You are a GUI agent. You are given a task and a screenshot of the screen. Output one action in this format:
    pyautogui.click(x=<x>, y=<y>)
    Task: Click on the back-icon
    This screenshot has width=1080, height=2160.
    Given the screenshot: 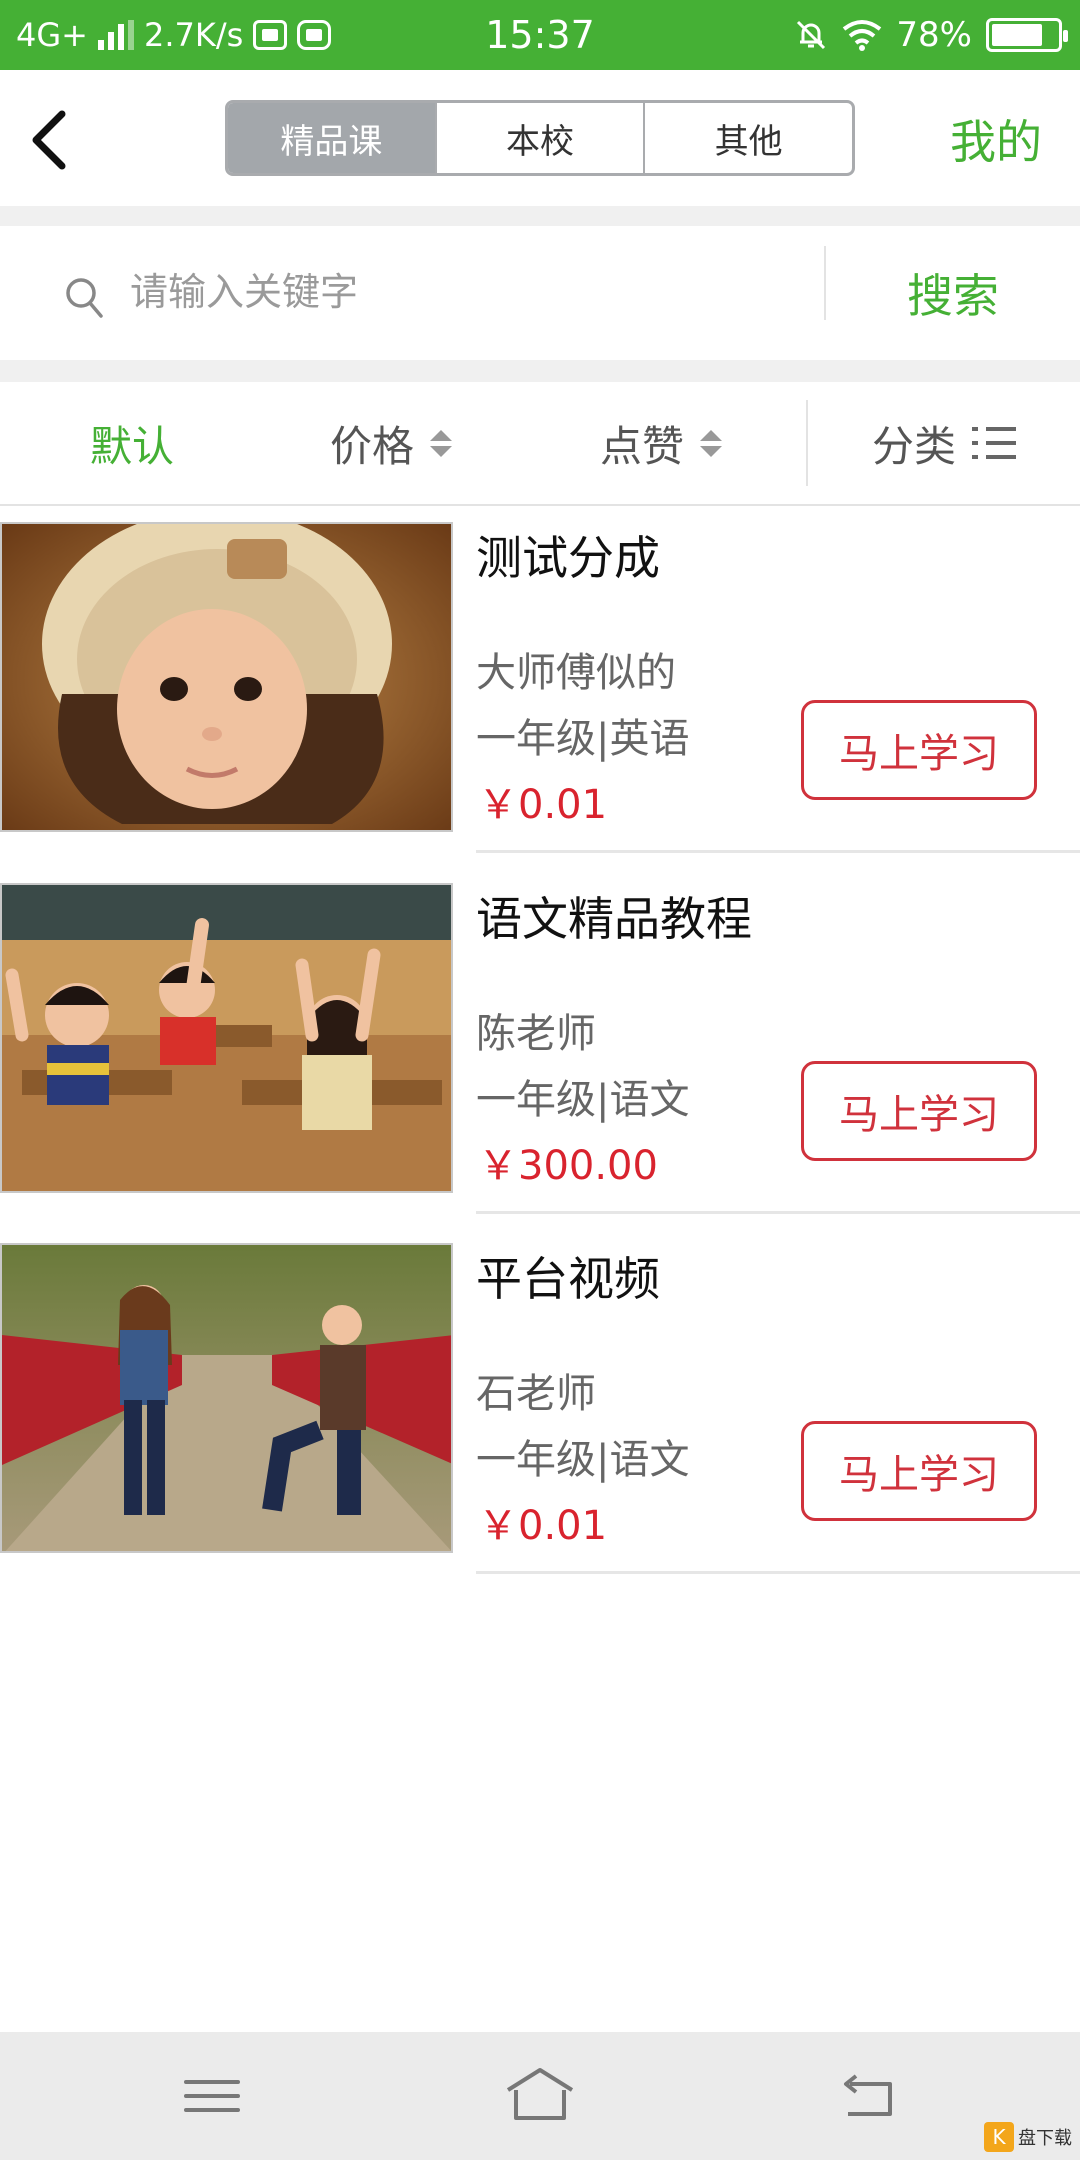 What is the action you would take?
    pyautogui.click(x=870, y=2096)
    